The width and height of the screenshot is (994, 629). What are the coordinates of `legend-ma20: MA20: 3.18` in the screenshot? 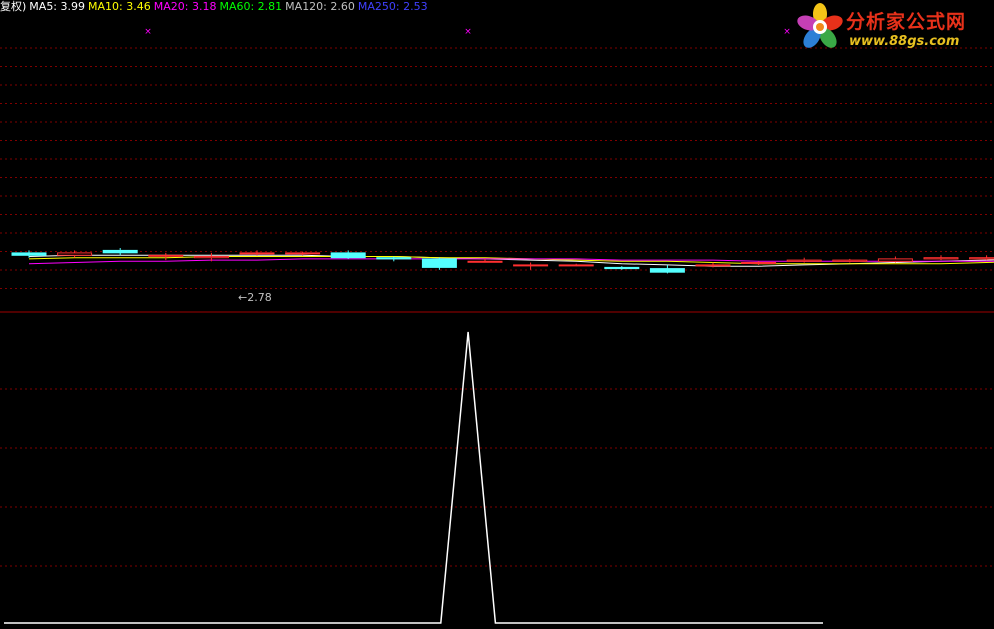 It's located at (185, 6).